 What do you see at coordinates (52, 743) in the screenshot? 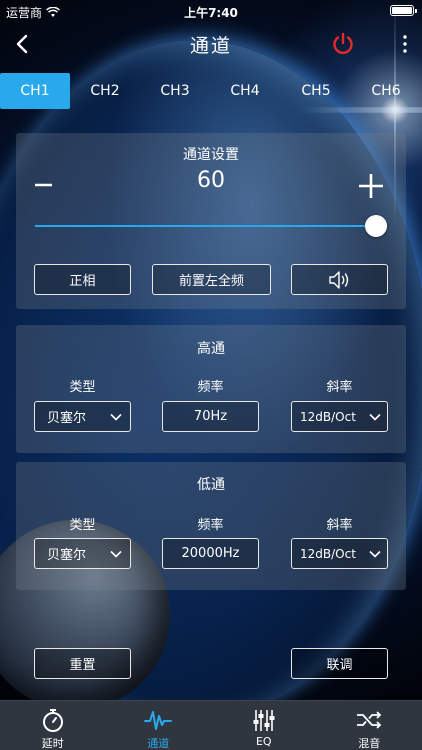
I see `tabbar-label-delay: 延时` at bounding box center [52, 743].